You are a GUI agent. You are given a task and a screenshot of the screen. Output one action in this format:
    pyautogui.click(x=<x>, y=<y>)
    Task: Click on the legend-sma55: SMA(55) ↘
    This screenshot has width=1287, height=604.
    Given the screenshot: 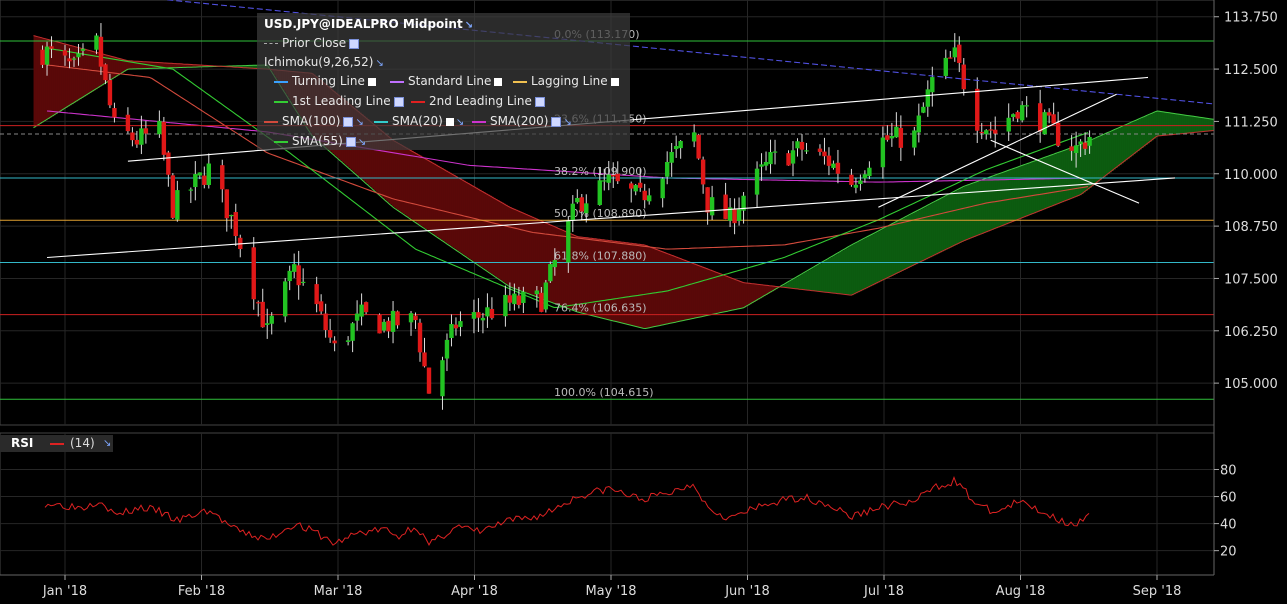 What is the action you would take?
    pyautogui.click(x=320, y=141)
    